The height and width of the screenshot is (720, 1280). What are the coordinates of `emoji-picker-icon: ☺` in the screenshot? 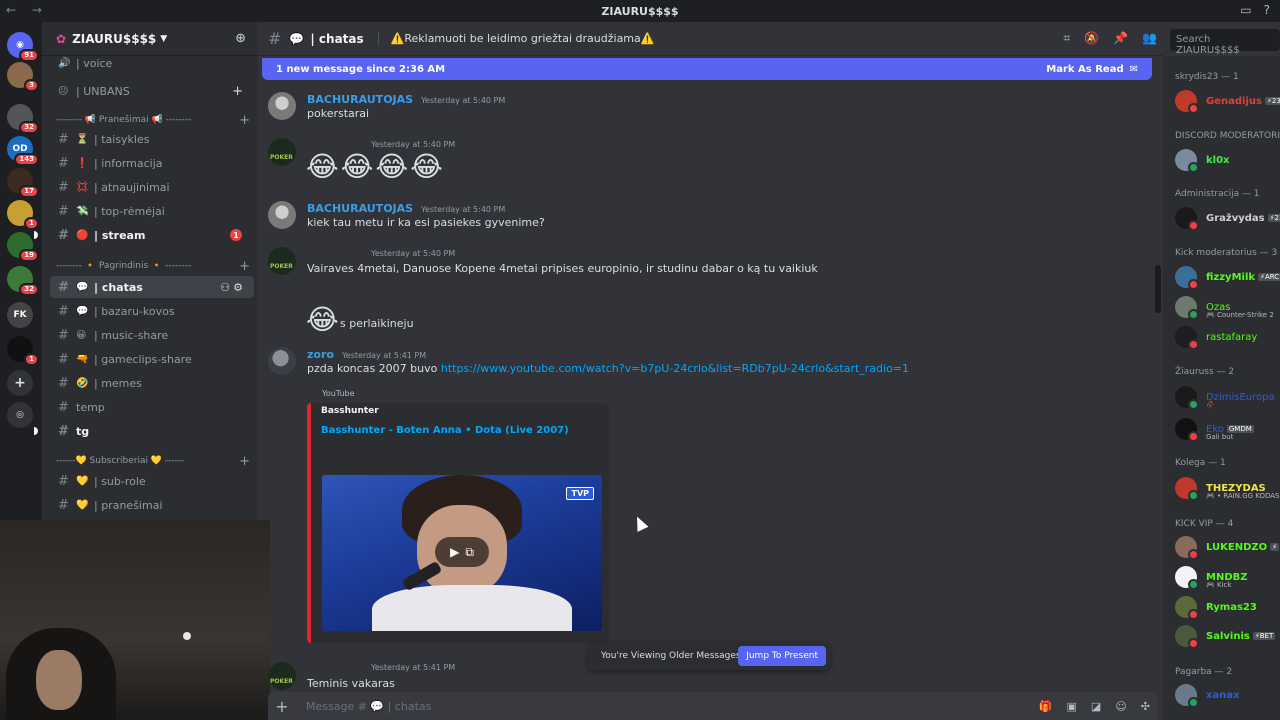 It's located at (1120, 706).